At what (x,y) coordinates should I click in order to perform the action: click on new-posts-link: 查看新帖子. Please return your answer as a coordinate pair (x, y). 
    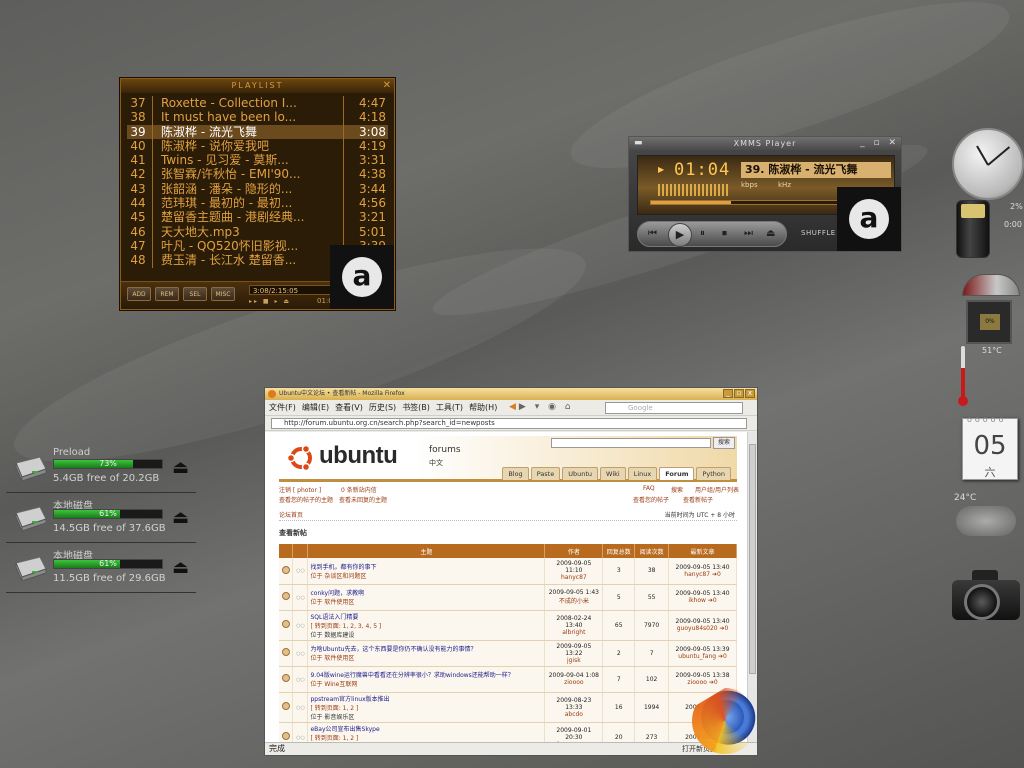
    Looking at the image, I should click on (698, 499).